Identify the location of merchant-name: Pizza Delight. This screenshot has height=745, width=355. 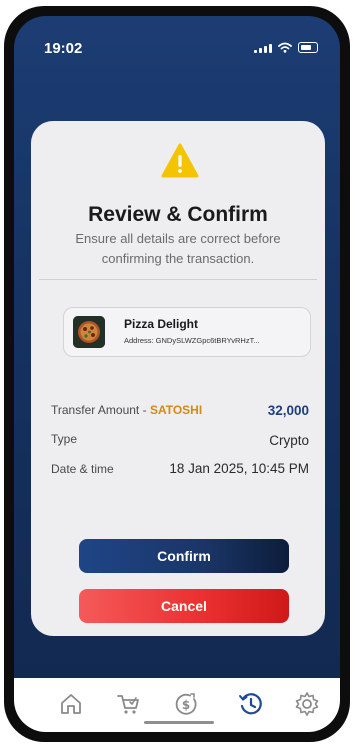
(161, 324).